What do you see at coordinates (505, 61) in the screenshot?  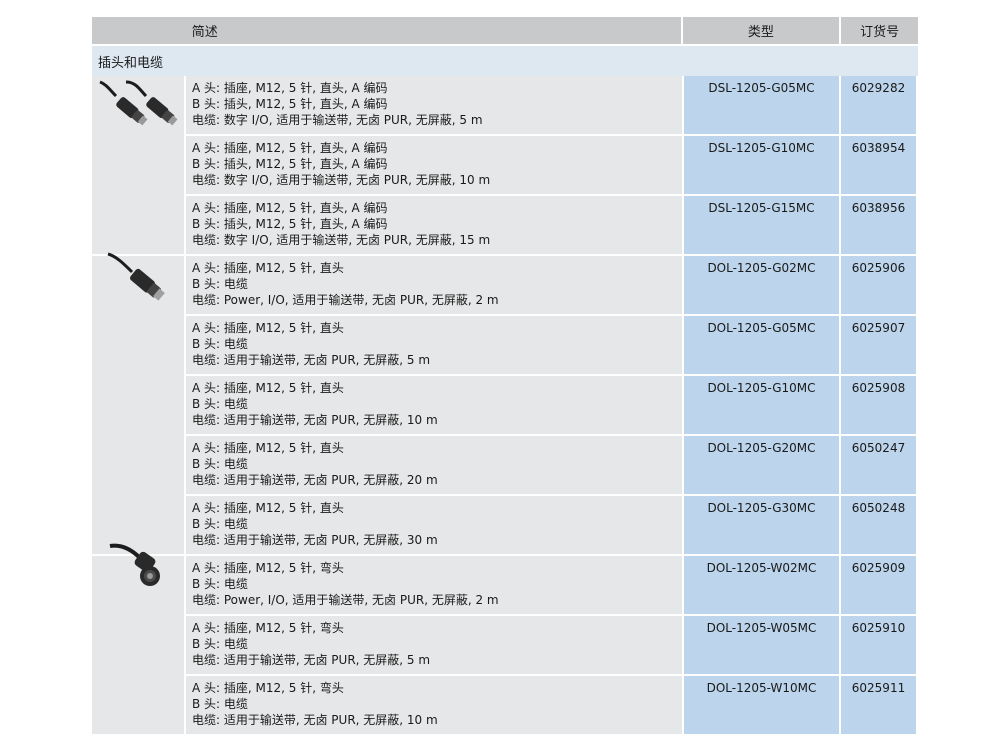 I see `section-title: 插头和电缆` at bounding box center [505, 61].